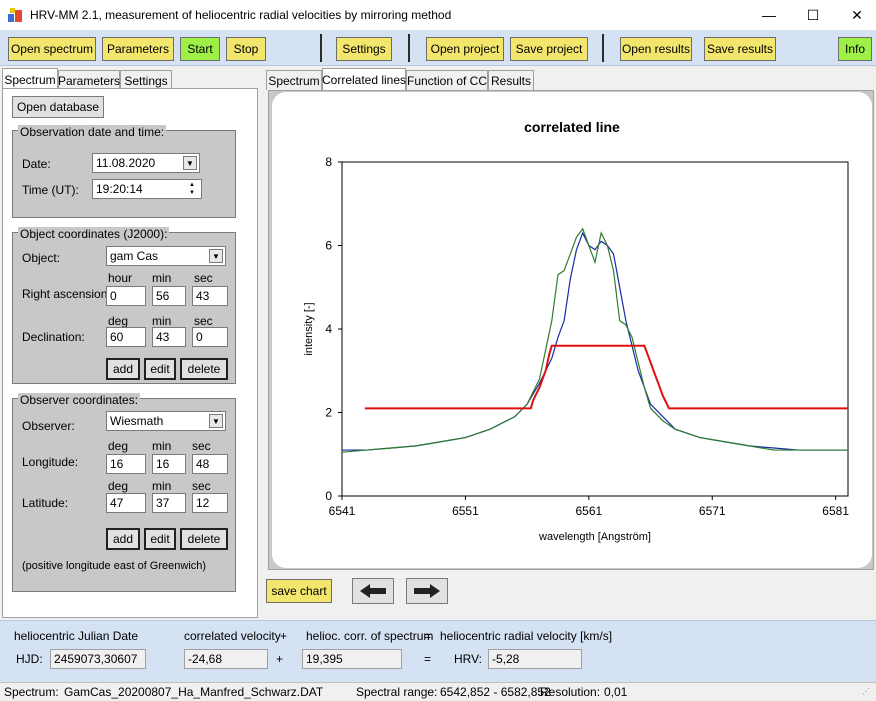 This screenshot has height=701, width=876. Describe the element at coordinates (160, 539) in the screenshot. I see `observer-edit-button: edit` at that location.